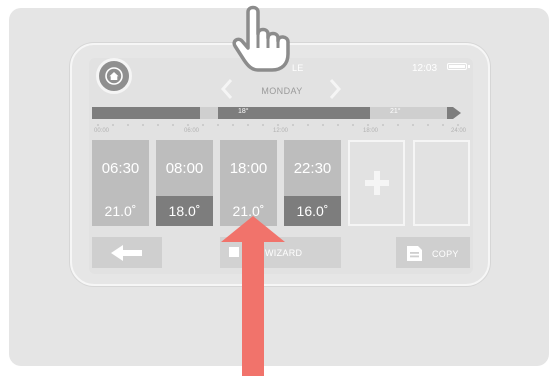 The height and width of the screenshot is (376, 557). Describe the element at coordinates (335, 89) in the screenshot. I see `chevron-right-icon` at that location.